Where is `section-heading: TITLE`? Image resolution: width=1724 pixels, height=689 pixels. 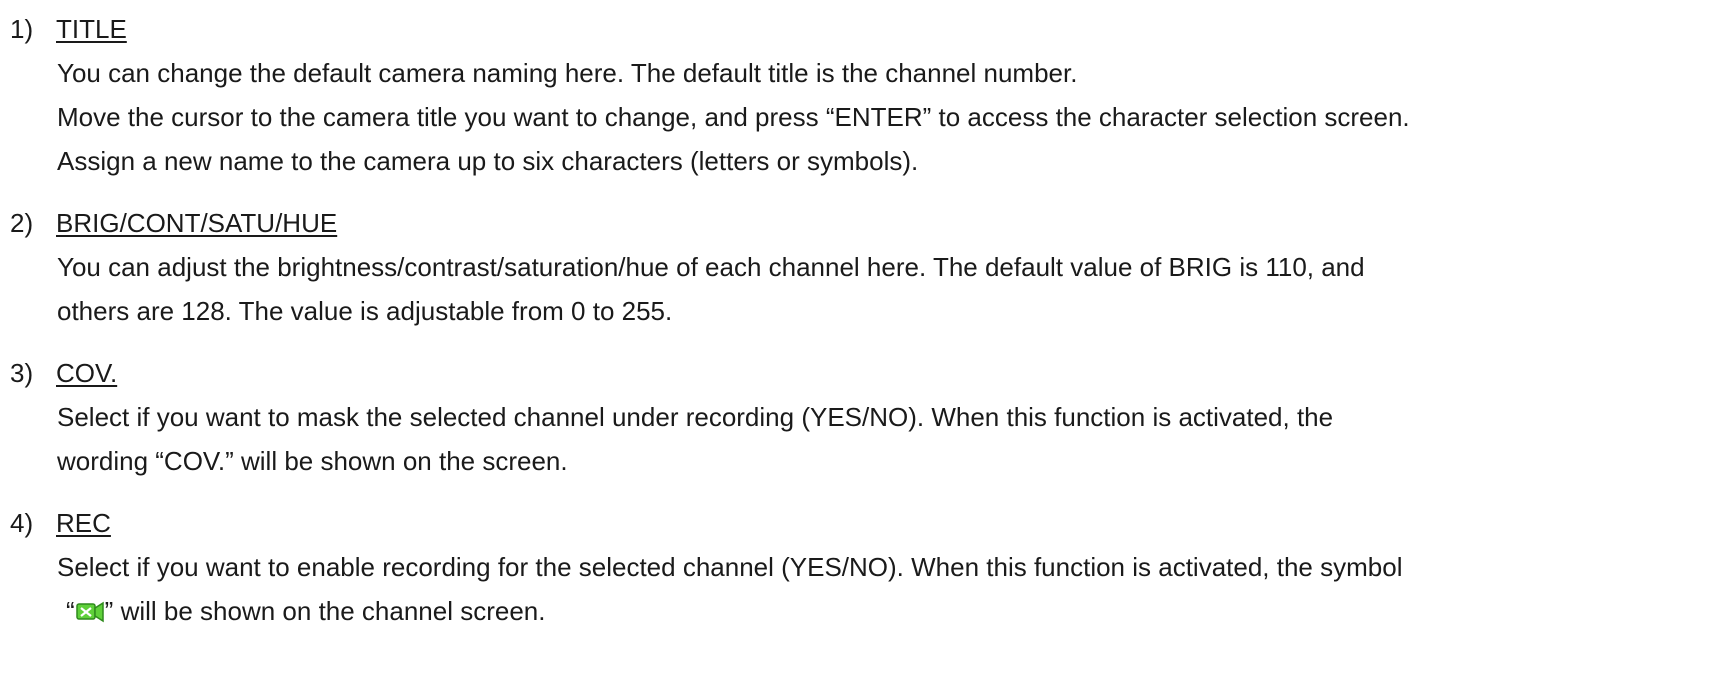 section-heading: TITLE is located at coordinates (91, 29).